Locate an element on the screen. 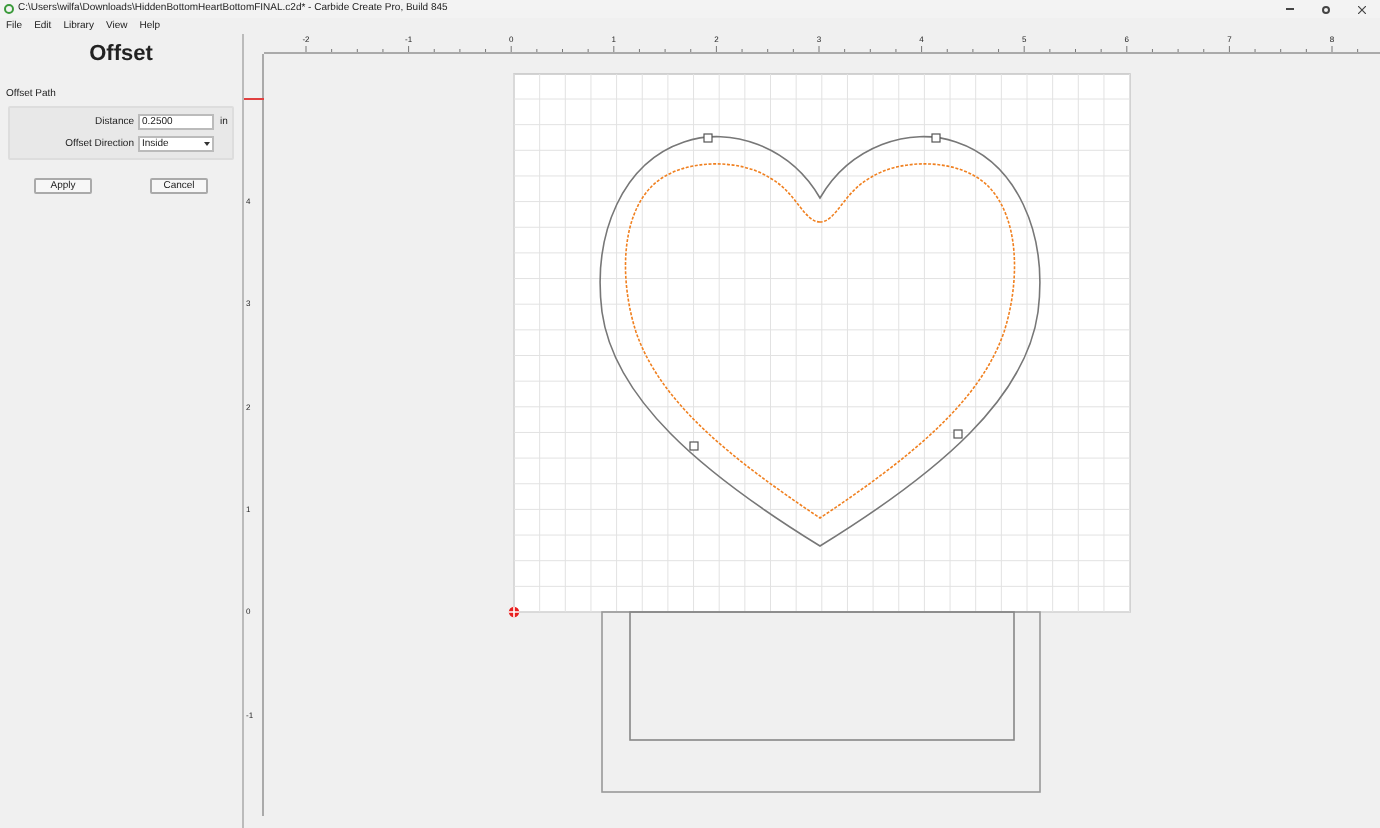 The image size is (1380, 828). caret-icon is located at coordinates (207, 144).